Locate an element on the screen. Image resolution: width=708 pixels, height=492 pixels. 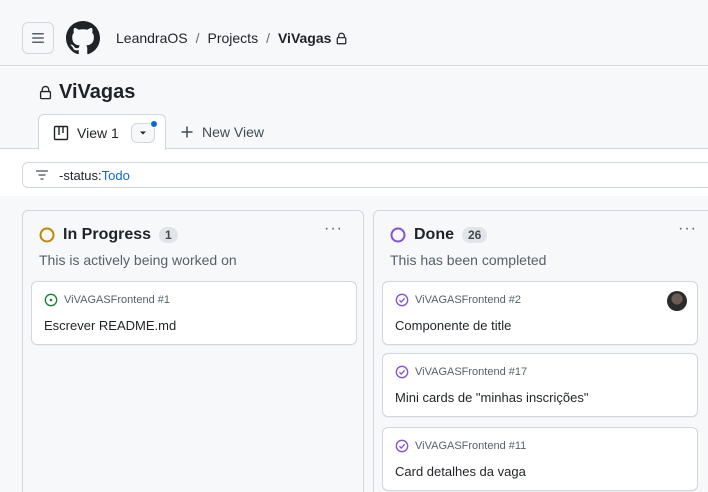
card-reference: ViVAGASFrontend #11 is located at coordinates (460, 446).